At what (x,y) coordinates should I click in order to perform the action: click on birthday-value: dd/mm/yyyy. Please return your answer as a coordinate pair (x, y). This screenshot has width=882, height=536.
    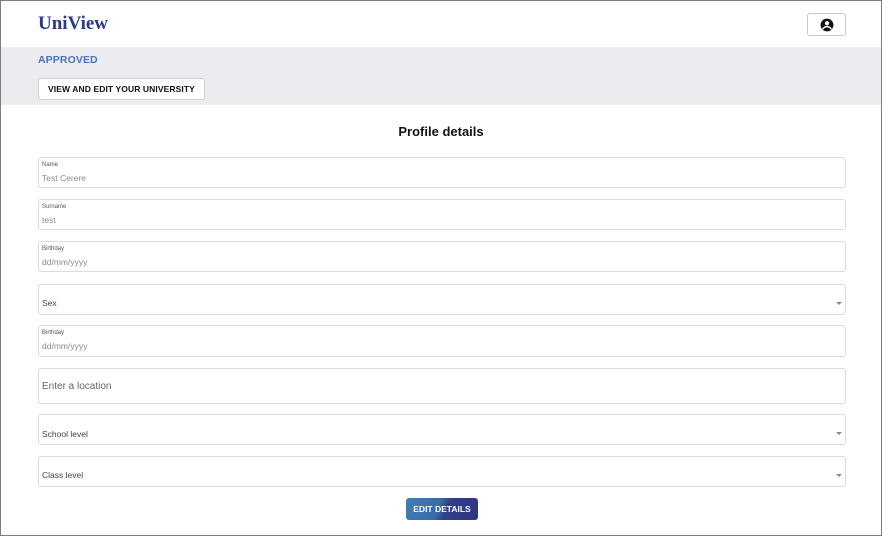
    Looking at the image, I should click on (65, 262).